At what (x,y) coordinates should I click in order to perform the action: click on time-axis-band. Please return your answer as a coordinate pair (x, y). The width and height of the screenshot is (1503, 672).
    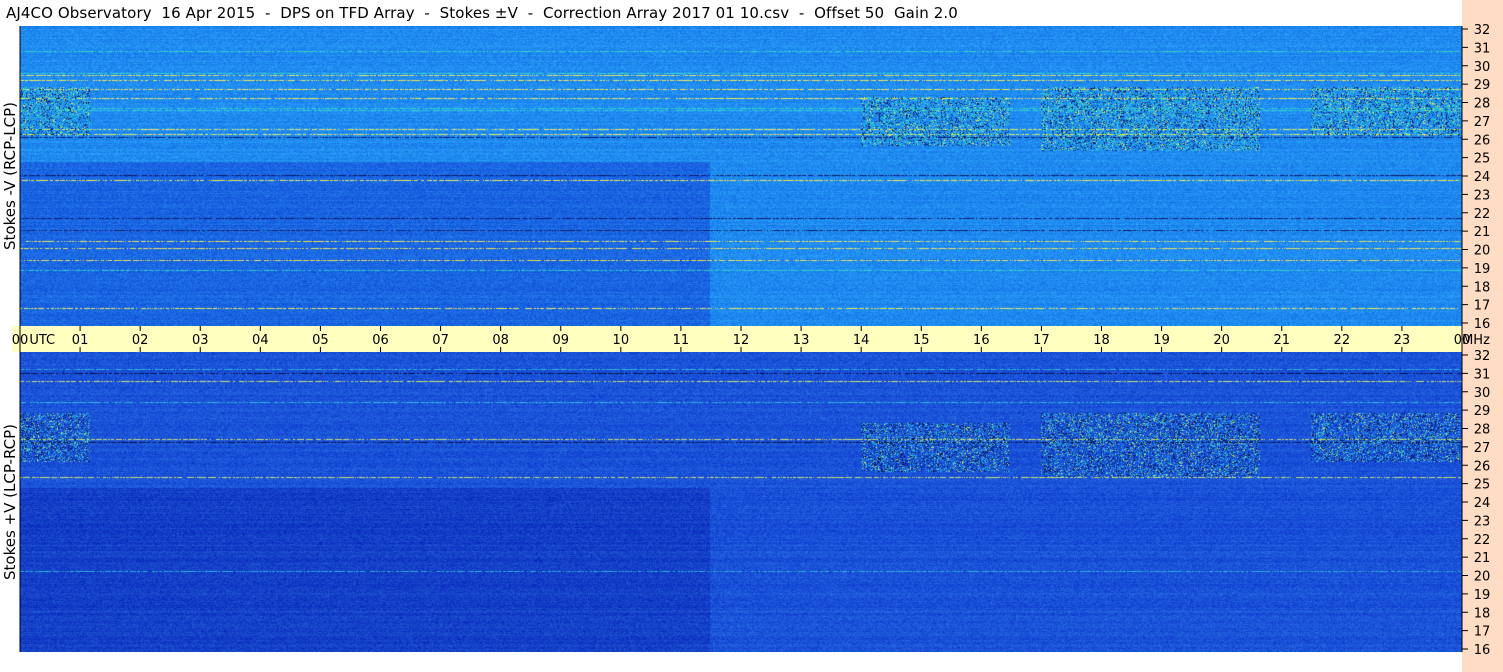
    Looking at the image, I should click on (743, 339).